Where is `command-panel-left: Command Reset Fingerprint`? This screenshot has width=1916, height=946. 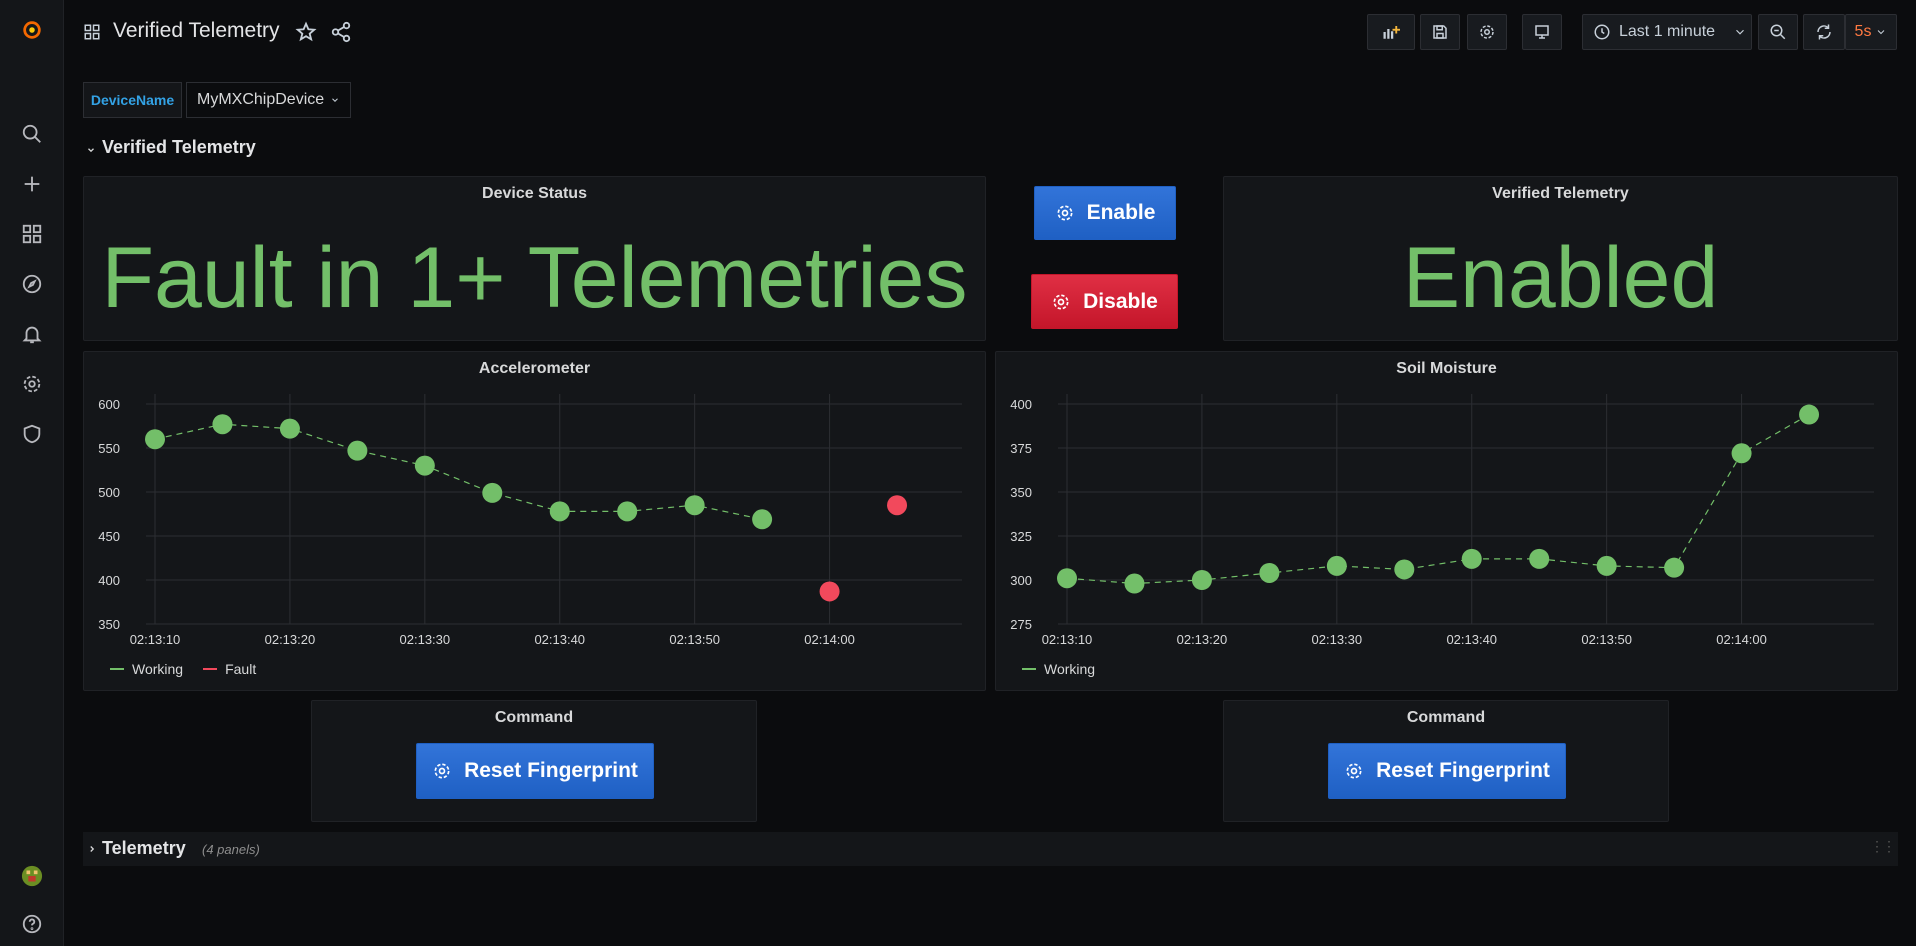
command-panel-left: Command Reset Fingerprint is located at coordinates (534, 761).